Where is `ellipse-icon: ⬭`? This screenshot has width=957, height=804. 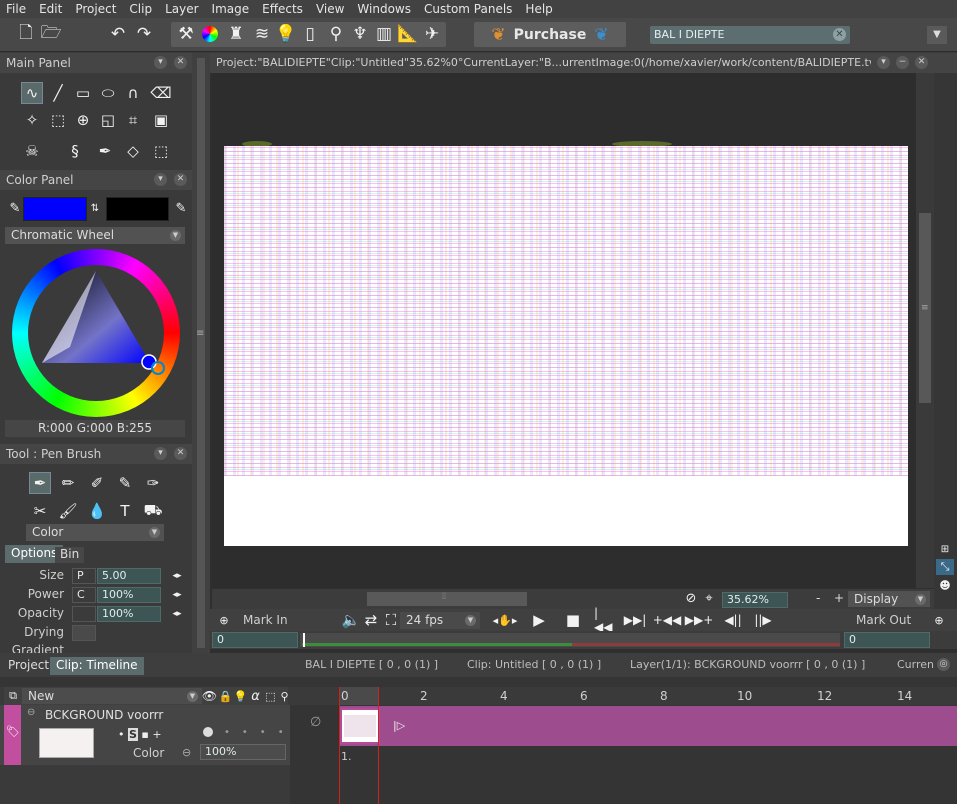 ellipse-icon: ⬭ is located at coordinates (108, 93).